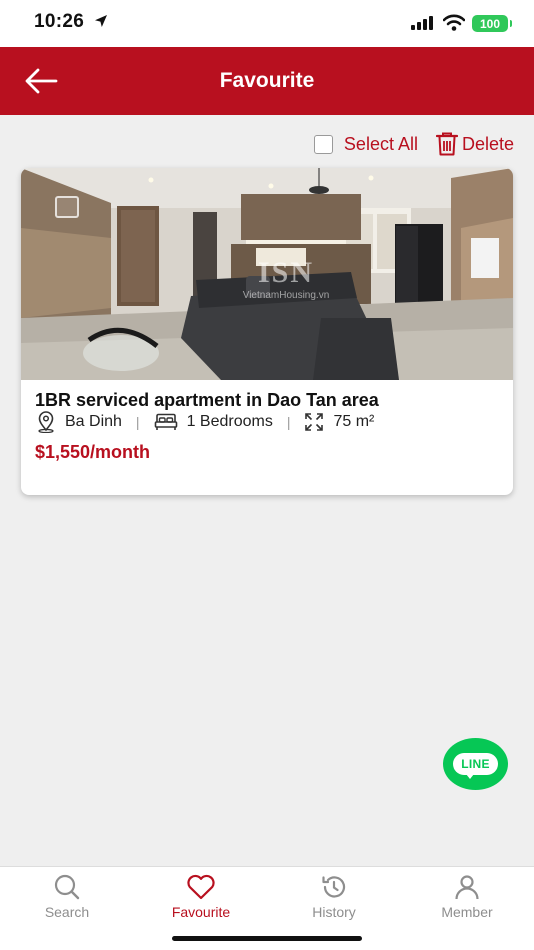  What do you see at coordinates (166, 422) in the screenshot?
I see `bed-icon` at bounding box center [166, 422].